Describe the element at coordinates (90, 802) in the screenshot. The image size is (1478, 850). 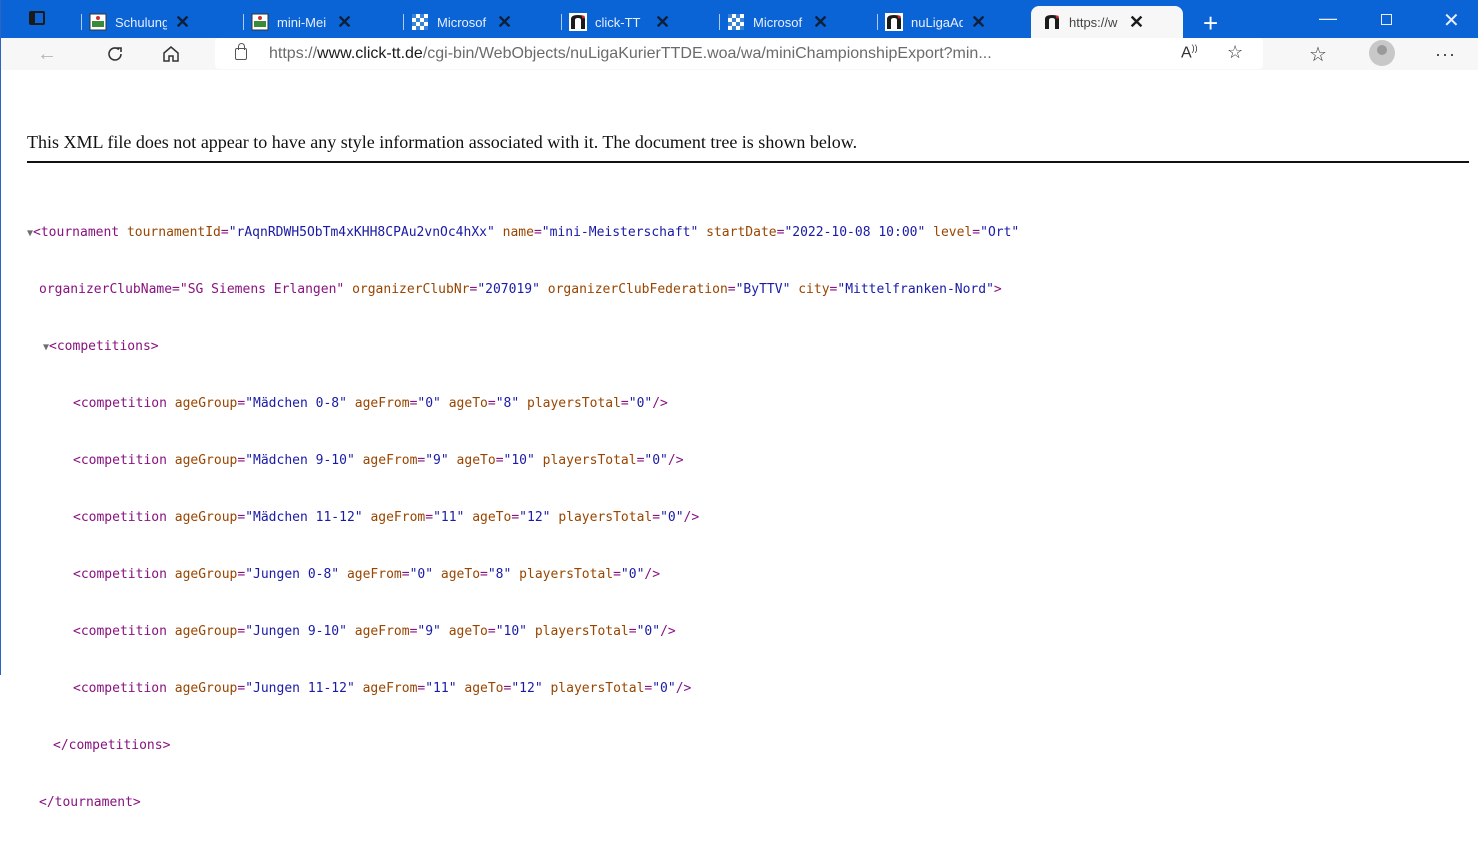
I see `xml-root-close: </tournament>` at that location.